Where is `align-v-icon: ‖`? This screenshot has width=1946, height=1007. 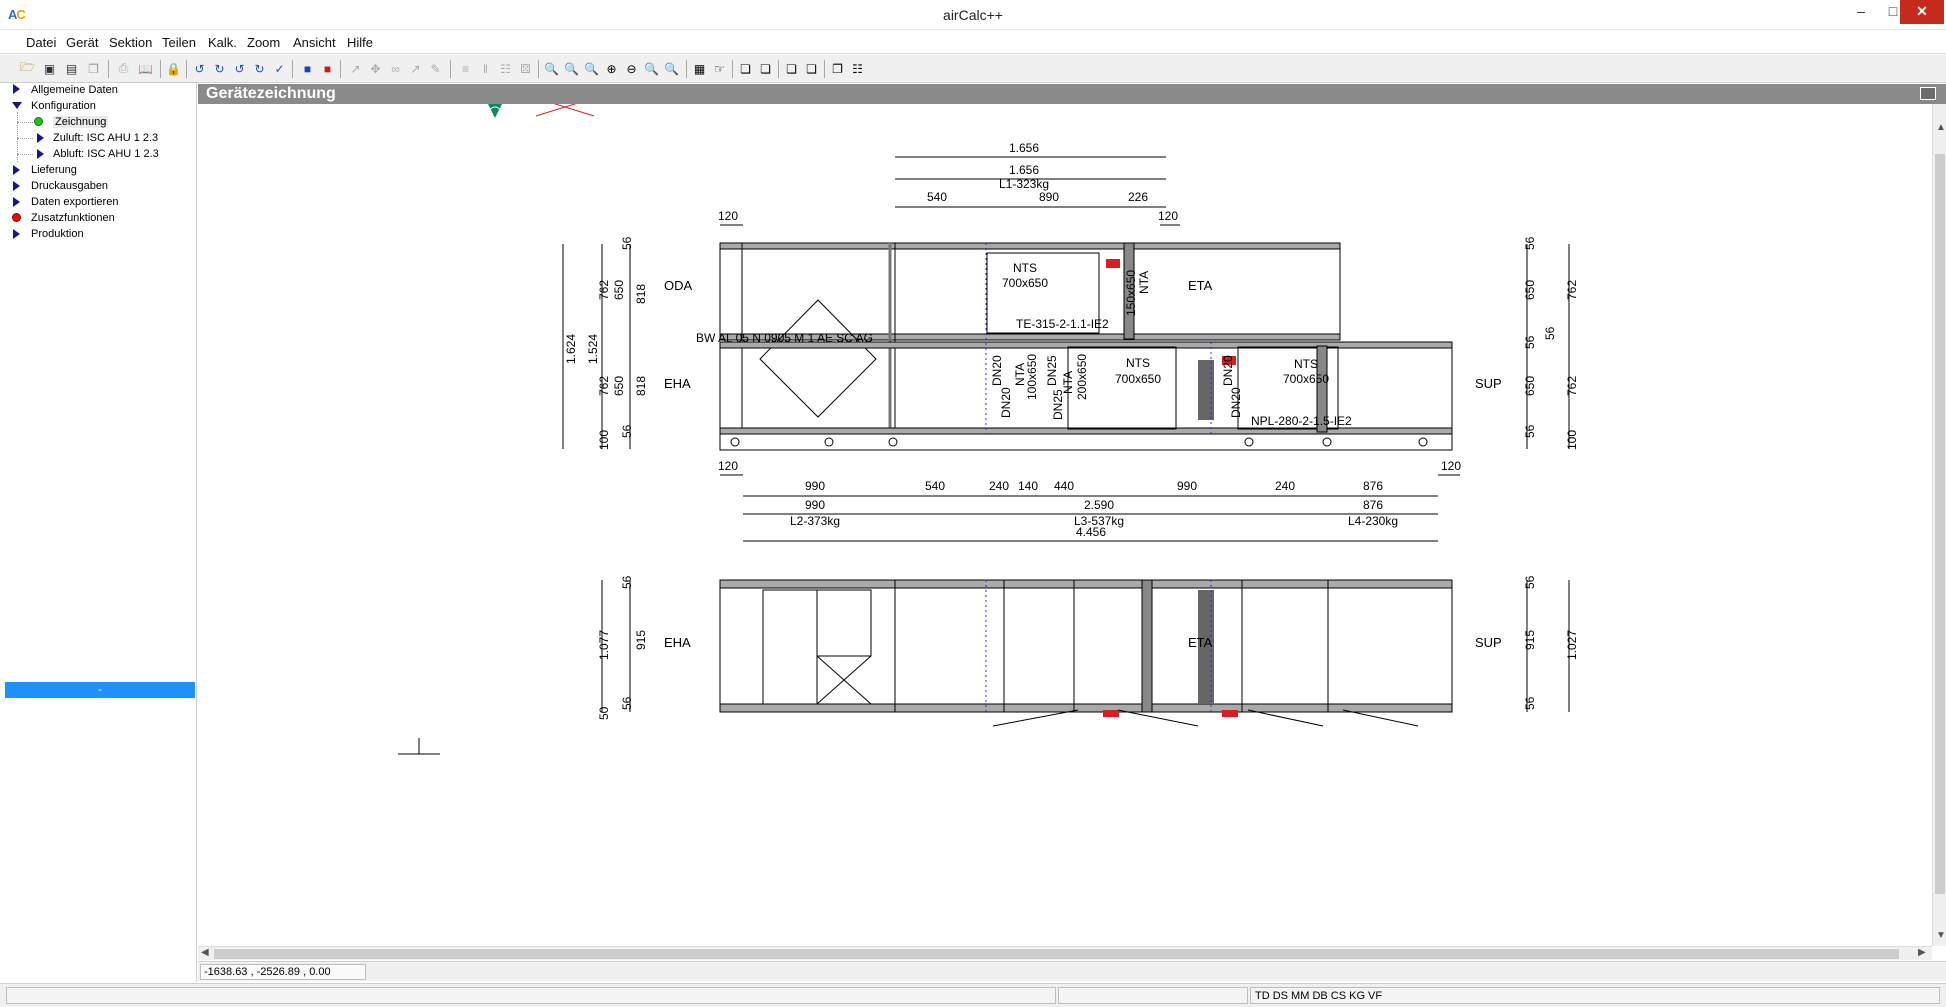 align-v-icon: ‖ is located at coordinates (485, 68).